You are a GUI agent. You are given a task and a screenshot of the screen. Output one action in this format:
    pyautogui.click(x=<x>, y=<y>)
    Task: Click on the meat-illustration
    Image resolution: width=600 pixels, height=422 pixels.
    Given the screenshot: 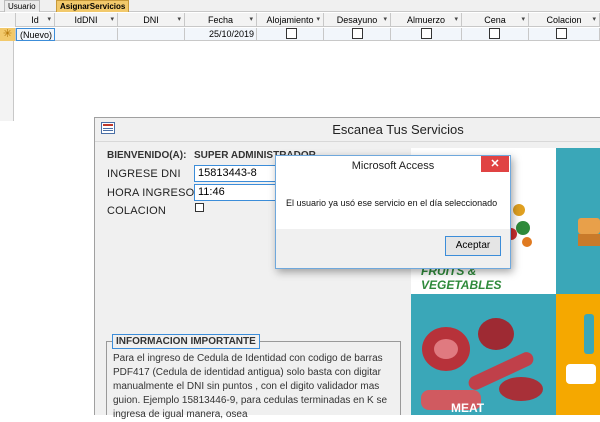 What is the action you would take?
    pyautogui.click(x=482, y=364)
    